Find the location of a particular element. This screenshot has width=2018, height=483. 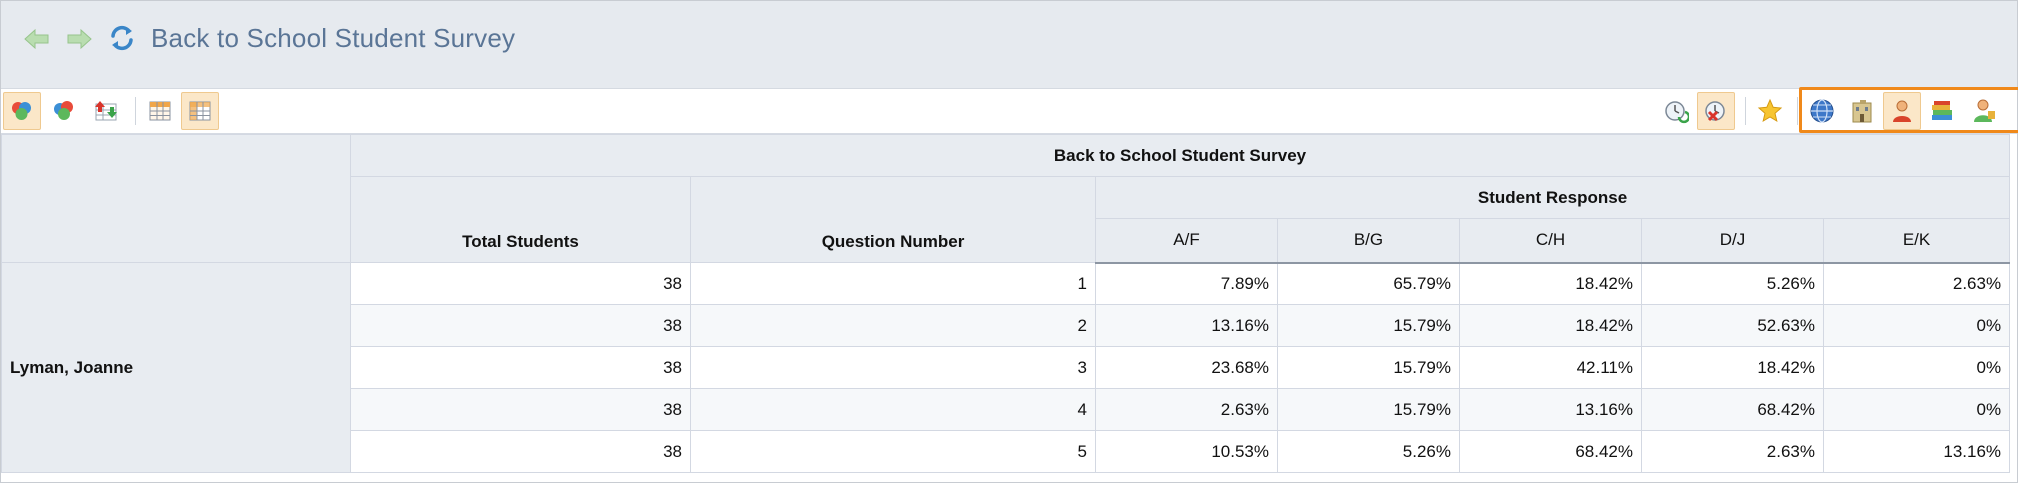

refresh-icon is located at coordinates (122, 38).